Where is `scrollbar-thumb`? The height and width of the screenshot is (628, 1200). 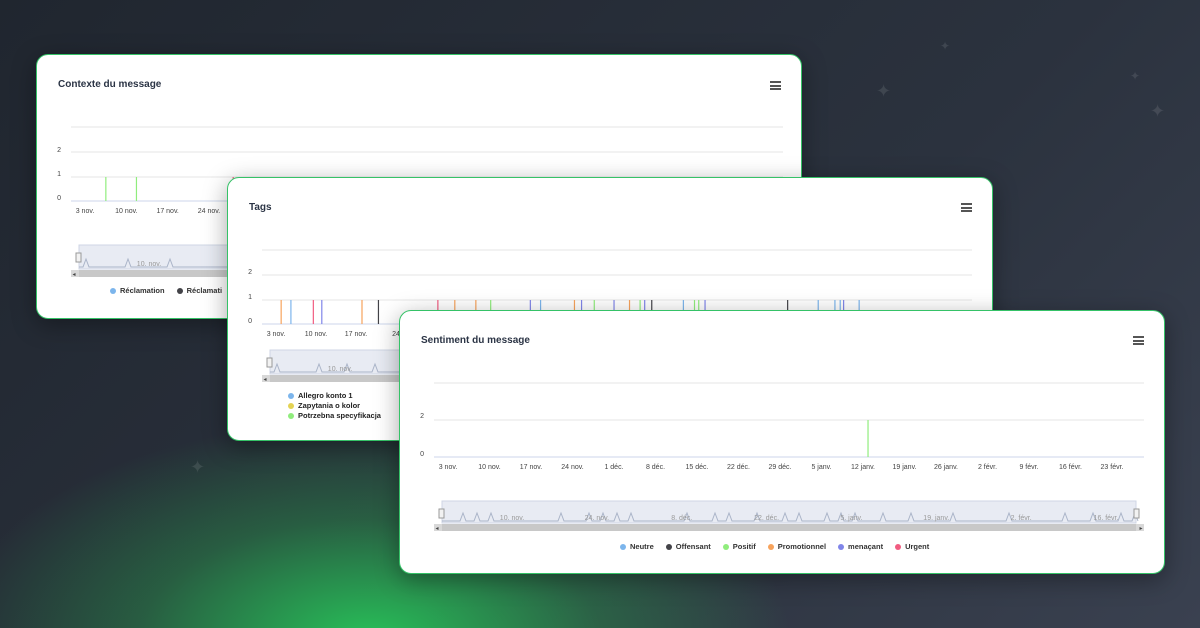 scrollbar-thumb is located at coordinates (789, 527).